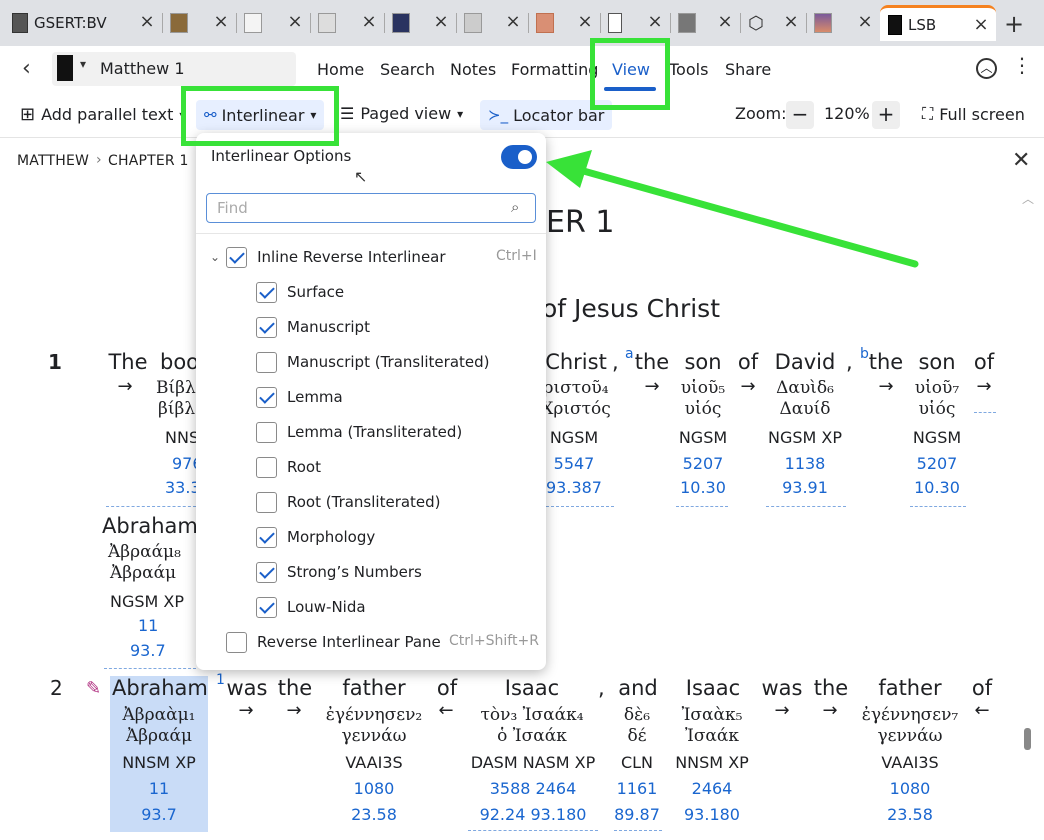 Image resolution: width=1044 pixels, height=840 pixels. What do you see at coordinates (348, 502) in the screenshot?
I see `option-root-transliterated: Root (Transliterated)` at bounding box center [348, 502].